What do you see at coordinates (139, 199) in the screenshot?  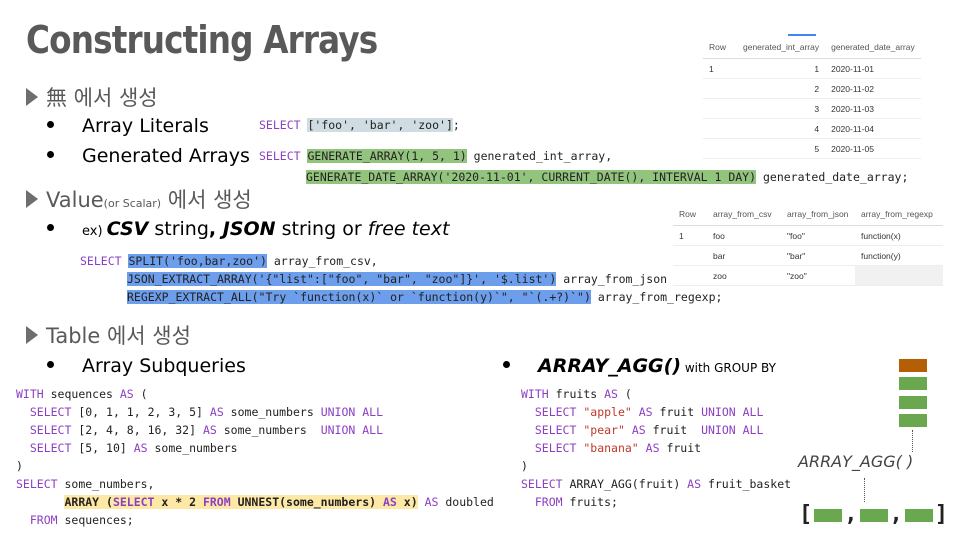 I see `section-heading-value: Value(or Scalar) 에서 생성` at bounding box center [139, 199].